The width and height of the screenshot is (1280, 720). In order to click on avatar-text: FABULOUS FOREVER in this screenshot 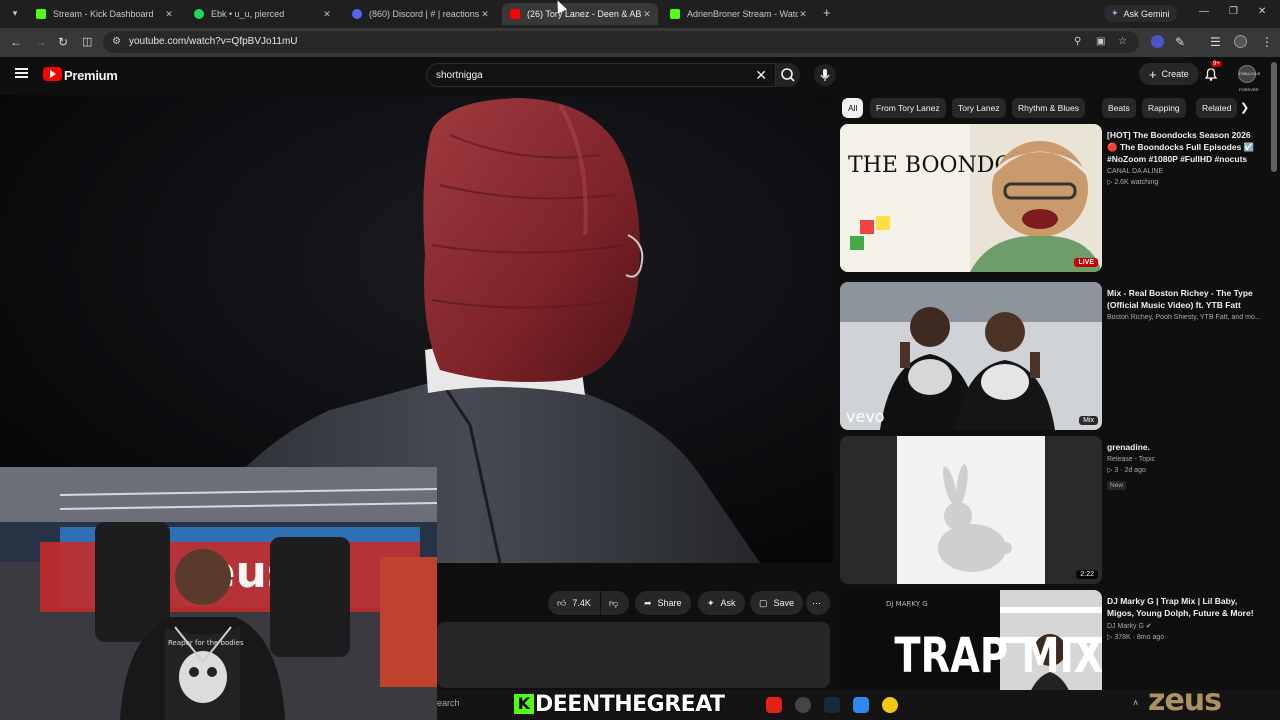, I will do `click(1250, 81)`.